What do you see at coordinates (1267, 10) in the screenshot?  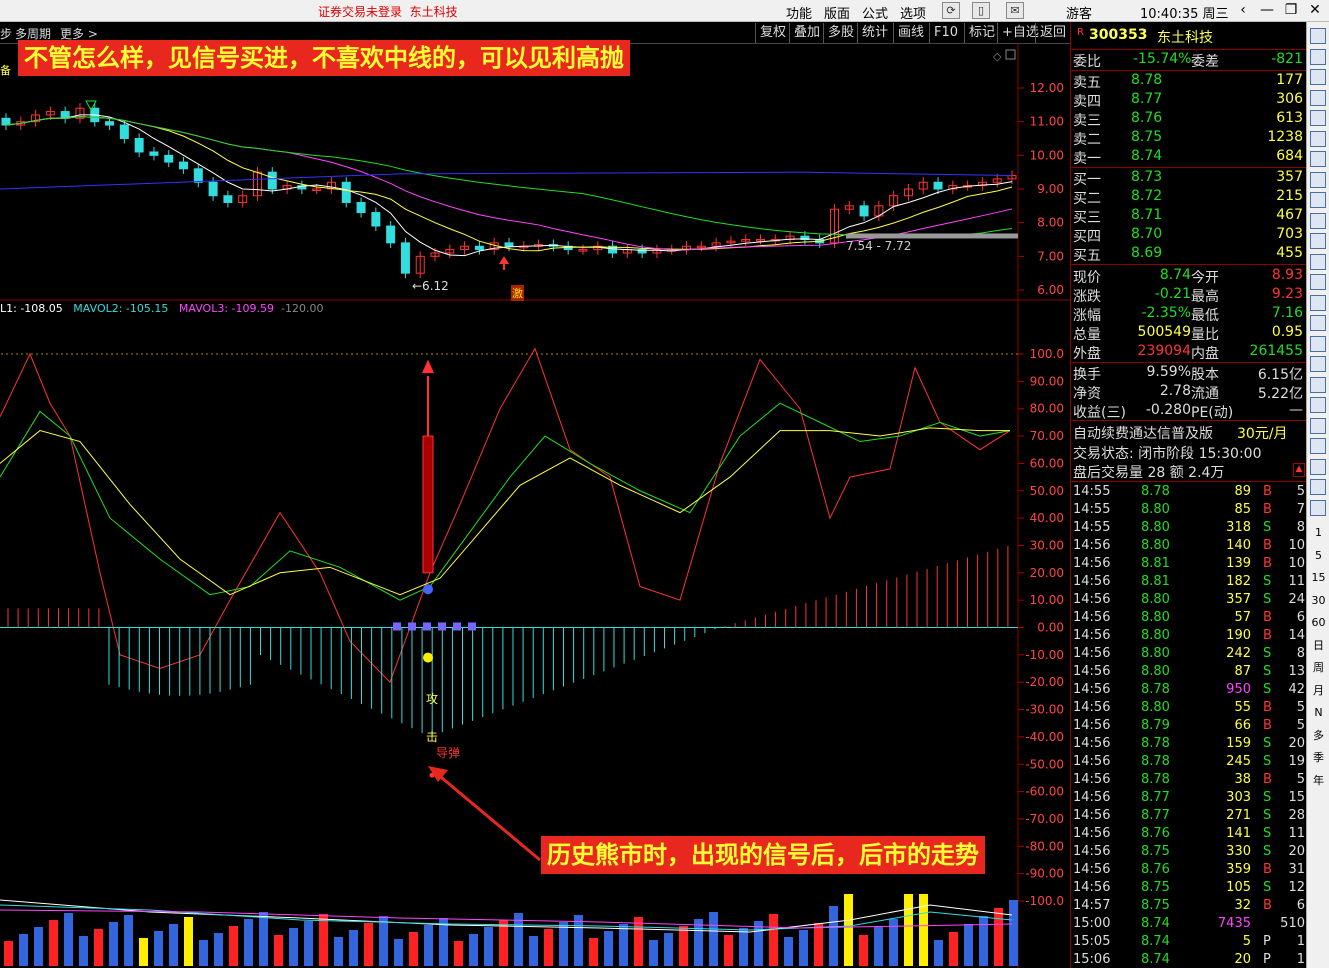 I see `minimize-button: —` at bounding box center [1267, 10].